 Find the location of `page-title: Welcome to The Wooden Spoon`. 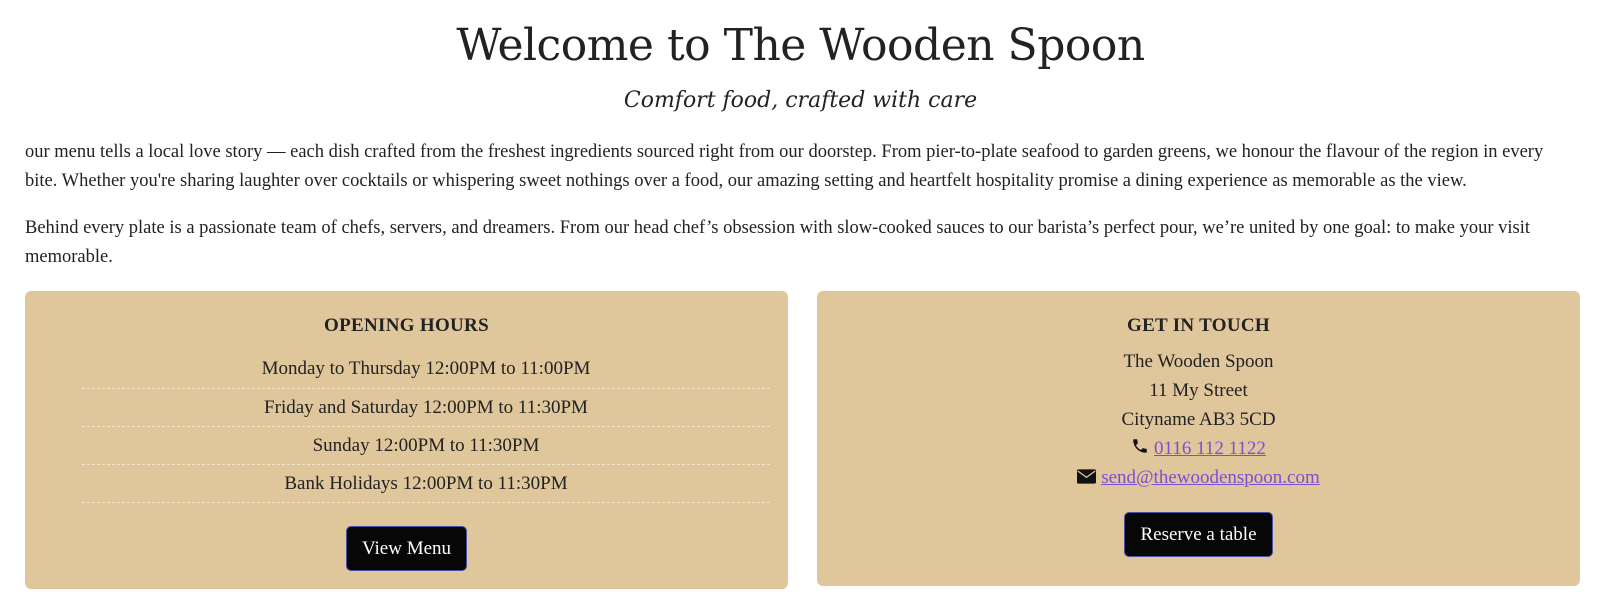

page-title: Welcome to The Wooden Spoon is located at coordinates (800, 45).